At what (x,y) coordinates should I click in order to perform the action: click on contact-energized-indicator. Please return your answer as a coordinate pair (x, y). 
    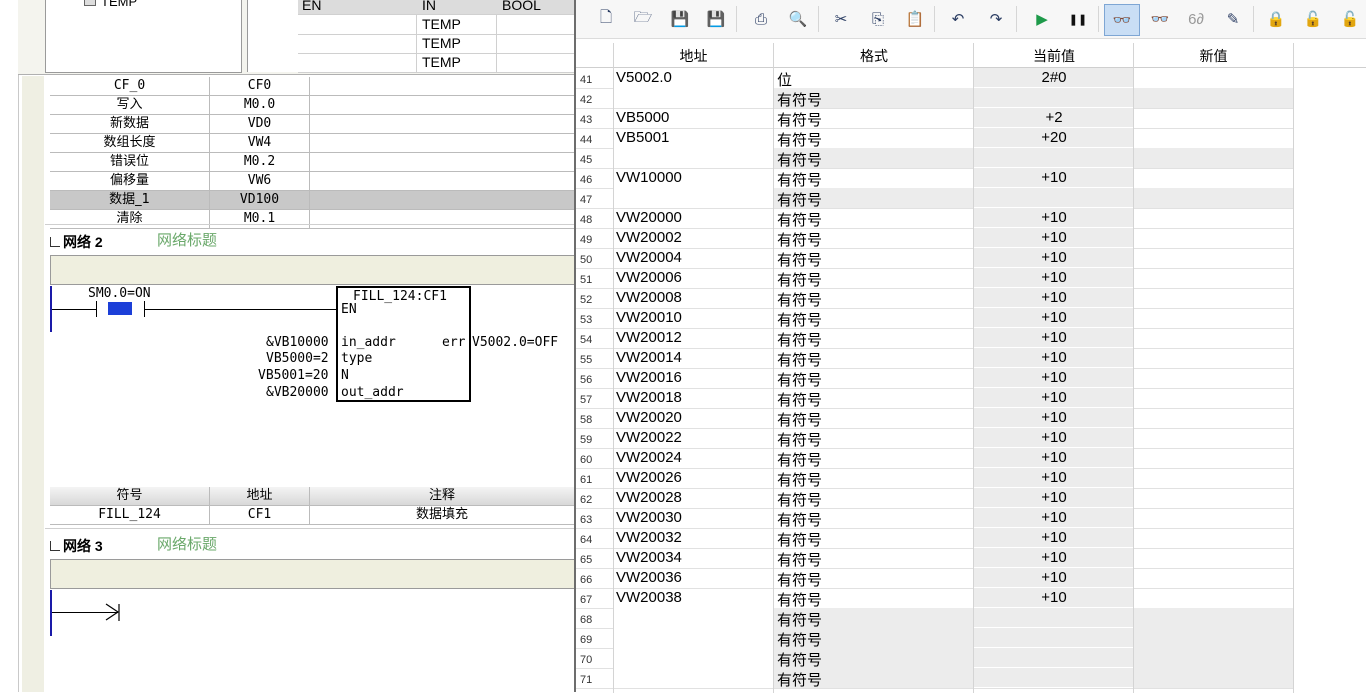
    Looking at the image, I should click on (120, 308).